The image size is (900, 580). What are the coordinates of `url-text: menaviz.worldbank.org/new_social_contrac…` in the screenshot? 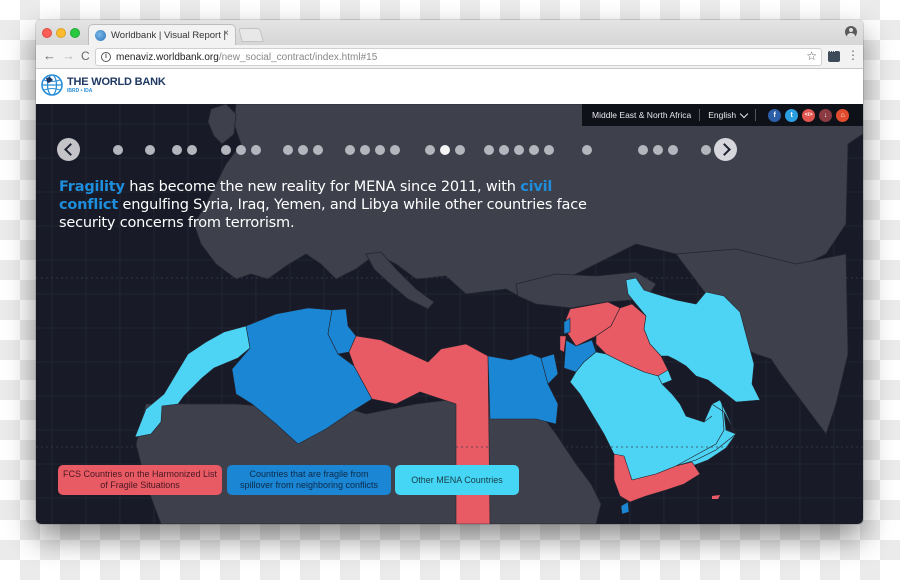 It's located at (246, 57).